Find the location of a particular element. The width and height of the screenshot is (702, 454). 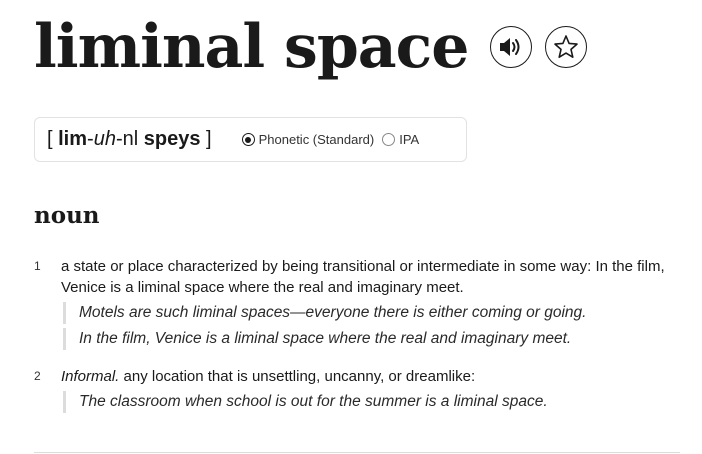

pronunciation-text: [ lim-uh-nl speys ] is located at coordinates (129, 139).